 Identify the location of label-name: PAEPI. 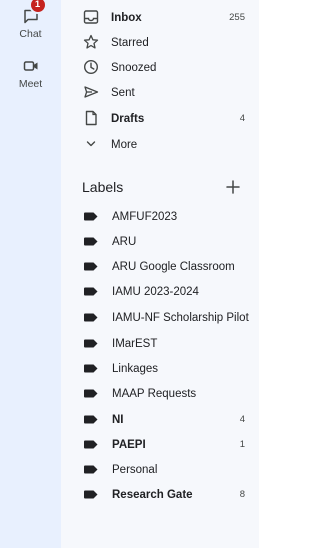
(129, 444).